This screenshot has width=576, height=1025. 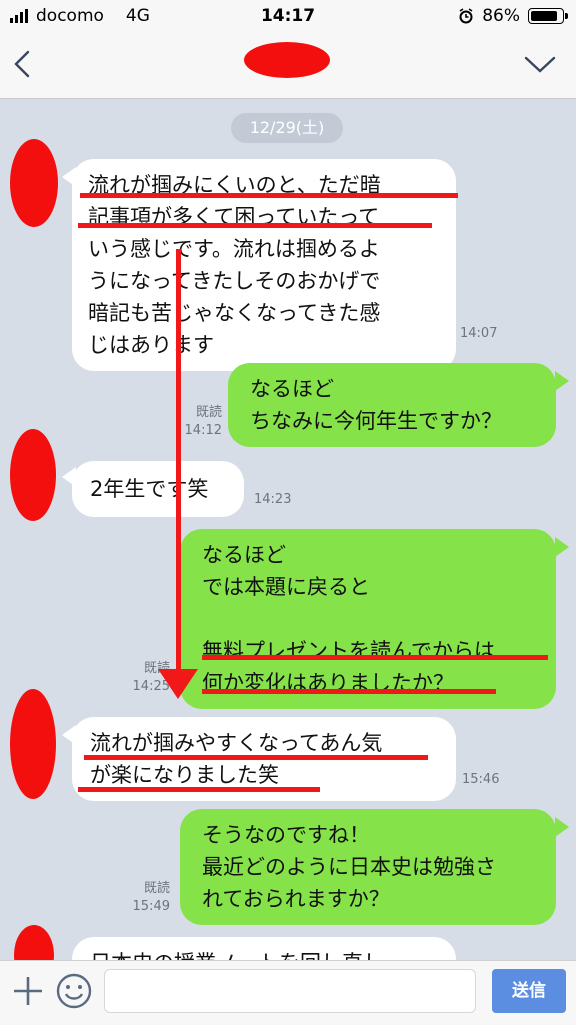 What do you see at coordinates (529, 991) in the screenshot?
I see `send-button: 送信` at bounding box center [529, 991].